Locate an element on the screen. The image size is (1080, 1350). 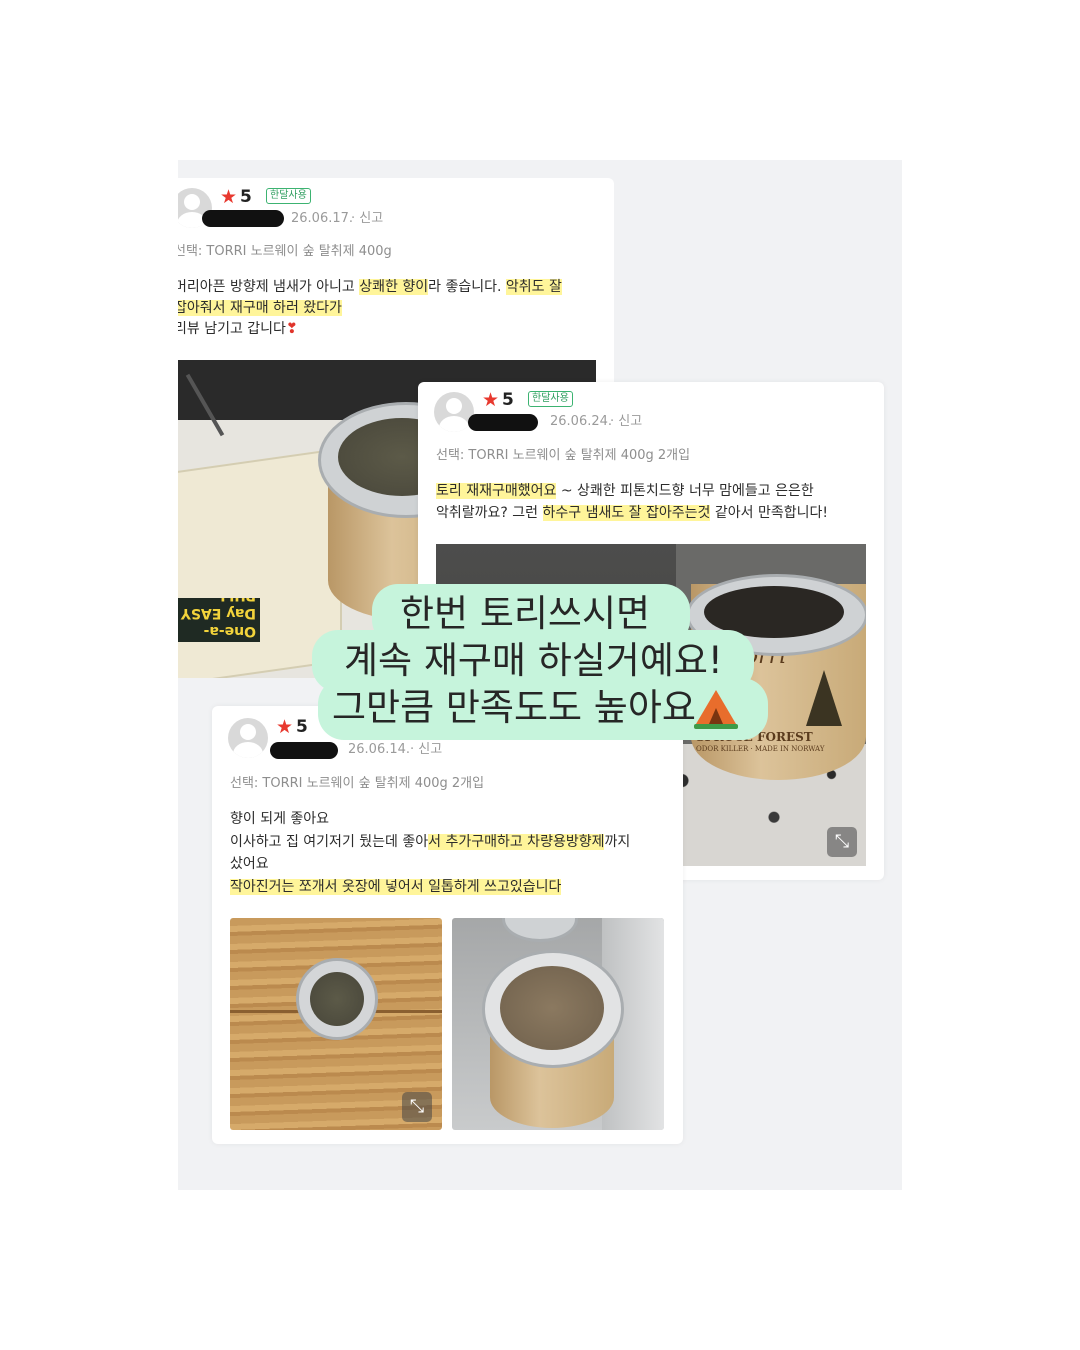
tree-illustration is located at coordinates (824, 698).